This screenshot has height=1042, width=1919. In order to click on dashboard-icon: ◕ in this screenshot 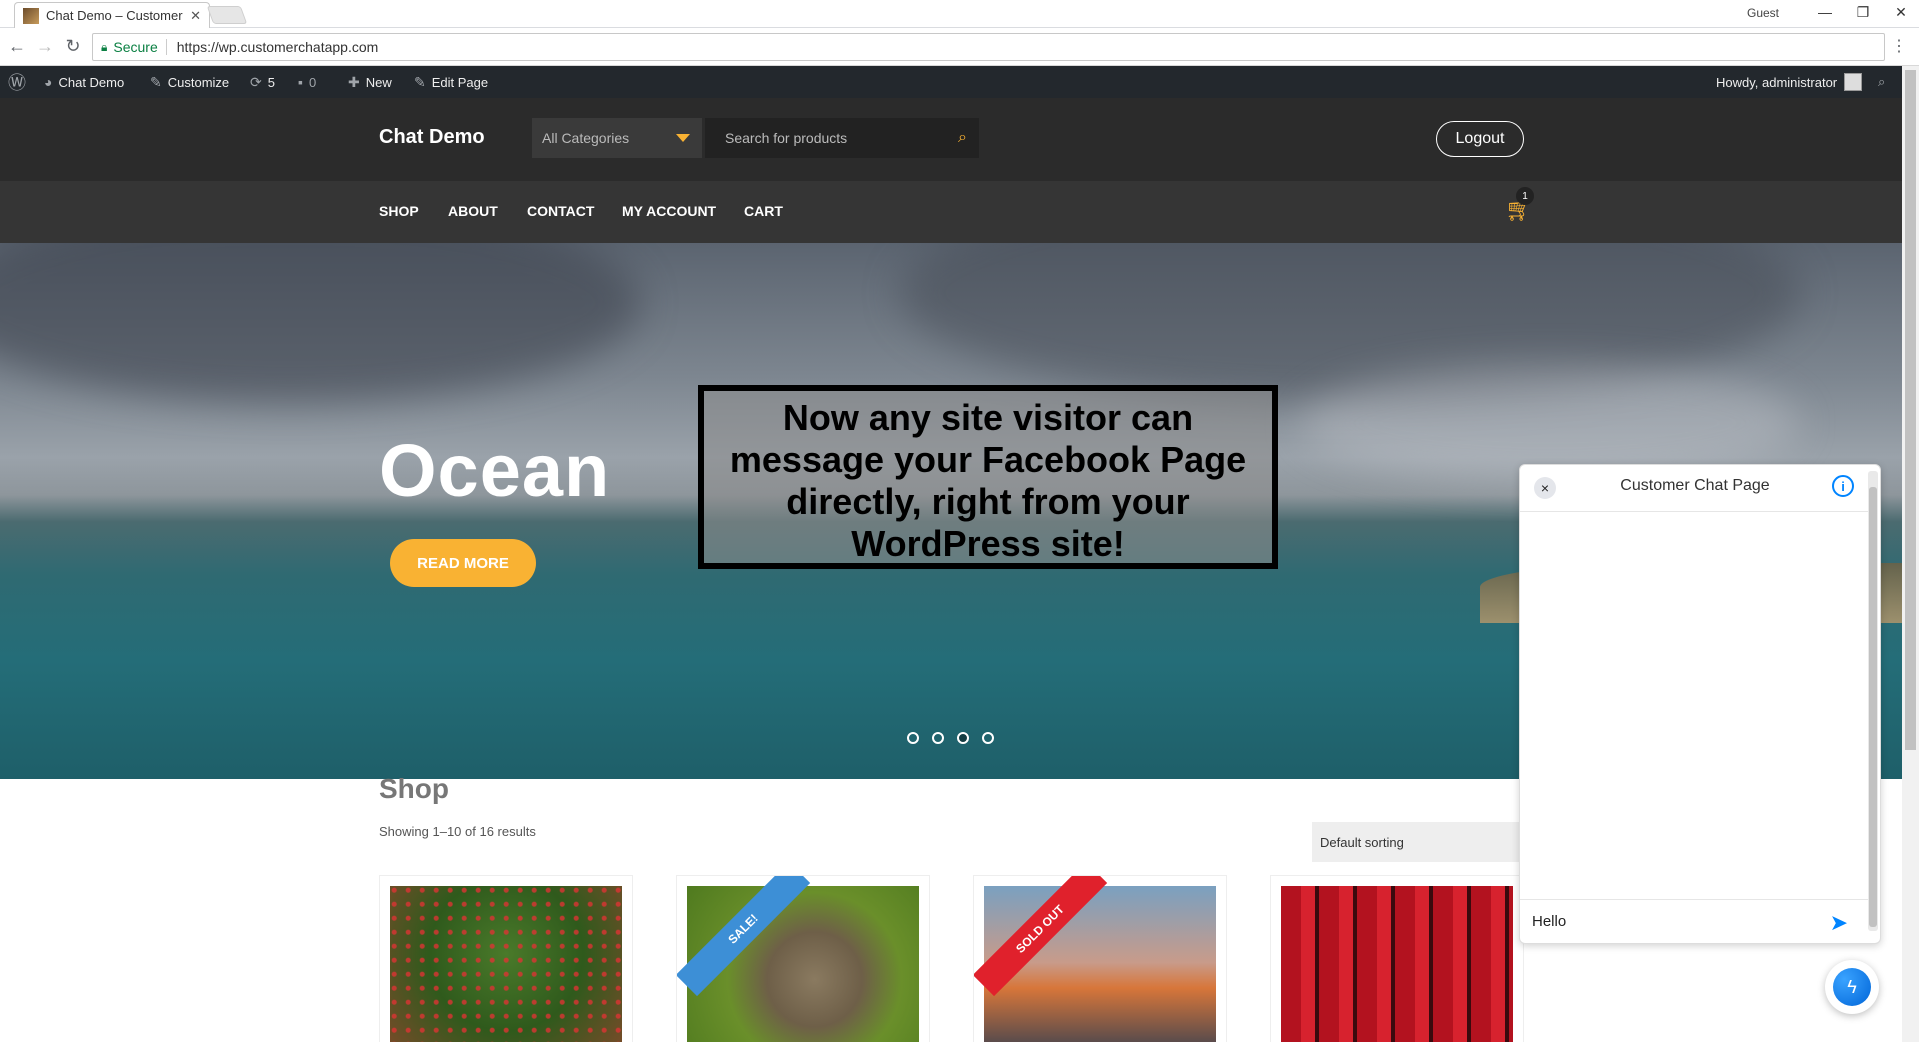, I will do `click(48, 82)`.